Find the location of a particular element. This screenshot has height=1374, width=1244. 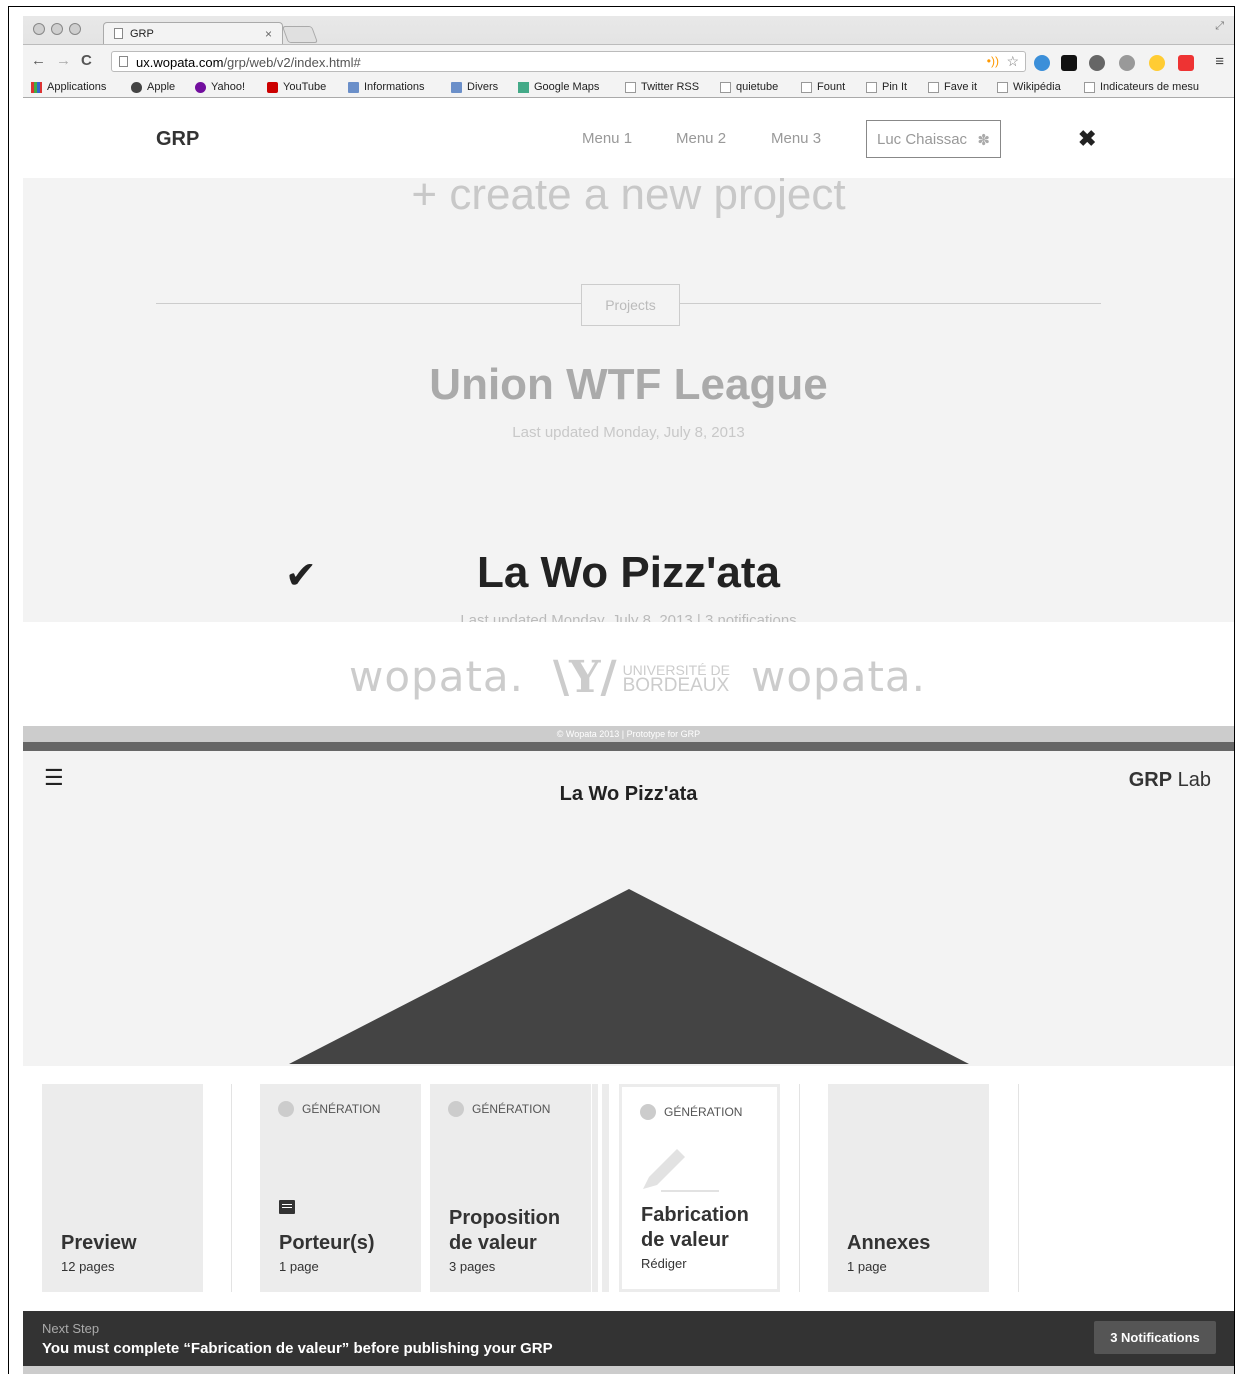

grp-lab-brand: GRP Lab is located at coordinates (1170, 780).